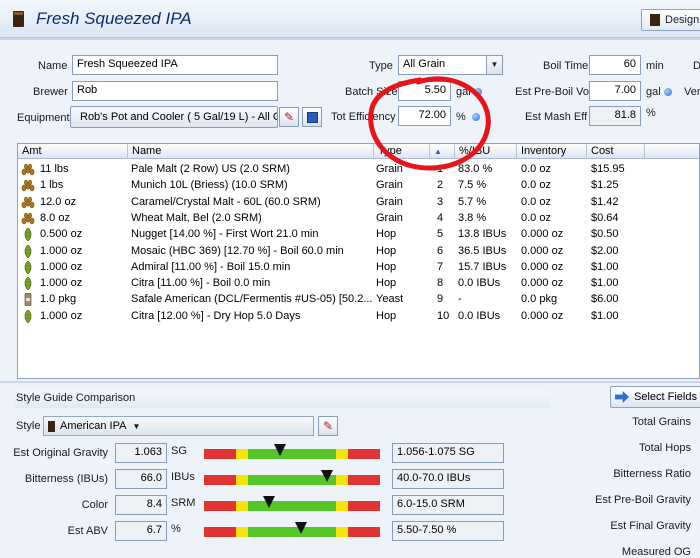 This screenshot has width=700, height=558. I want to click on style-guide-title: Style Guide Comparison, so click(76, 398).